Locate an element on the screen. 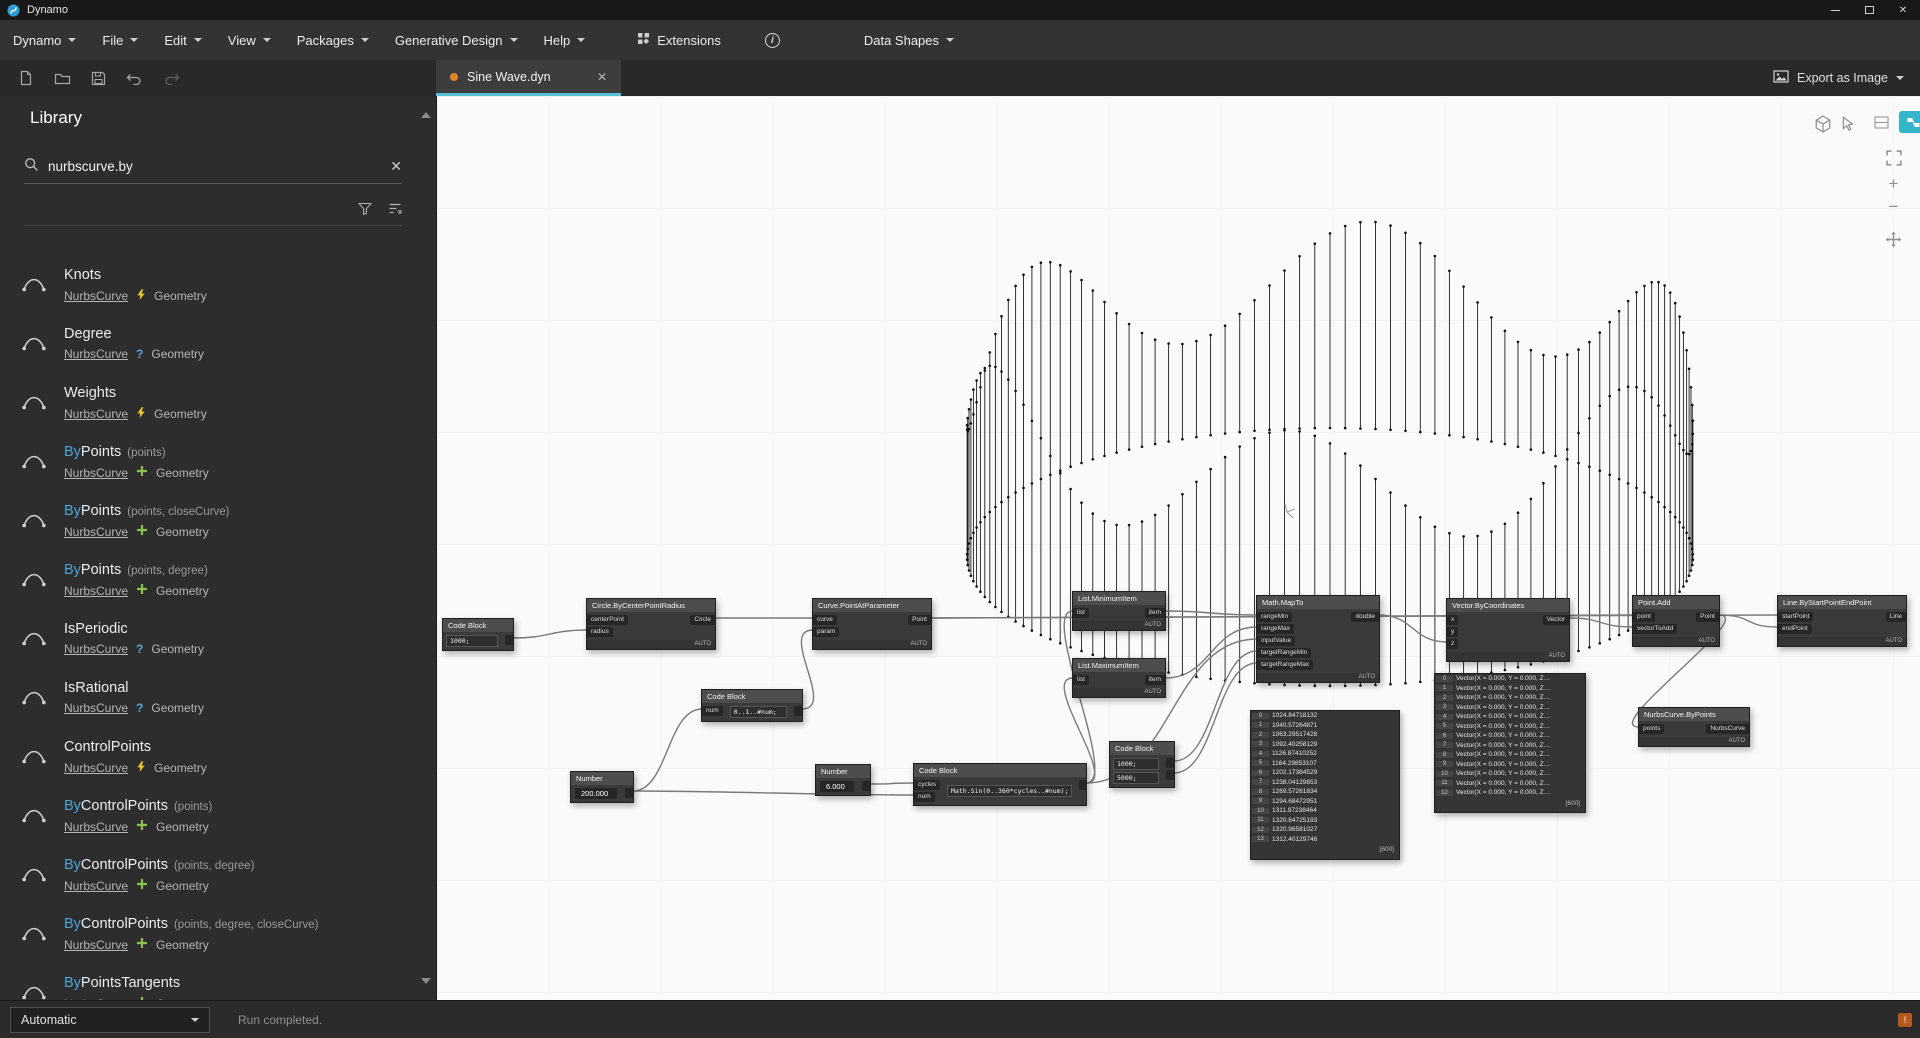 The width and height of the screenshot is (1920, 1038). library-item-isrational: IsRational NurbsCurve? Geometry is located at coordinates (211, 704).